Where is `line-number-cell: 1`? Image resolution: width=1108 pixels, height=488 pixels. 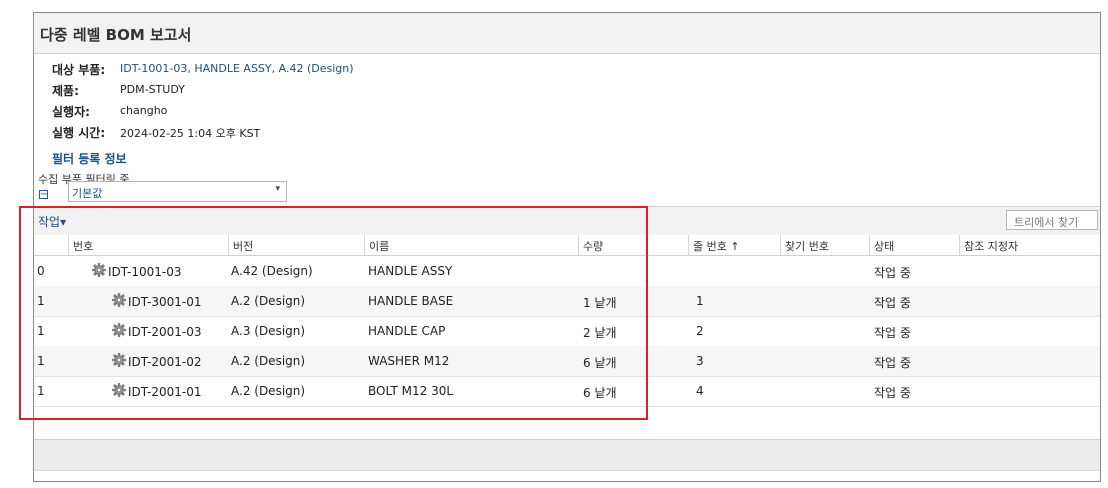
line-number-cell: 1 is located at coordinates (700, 301).